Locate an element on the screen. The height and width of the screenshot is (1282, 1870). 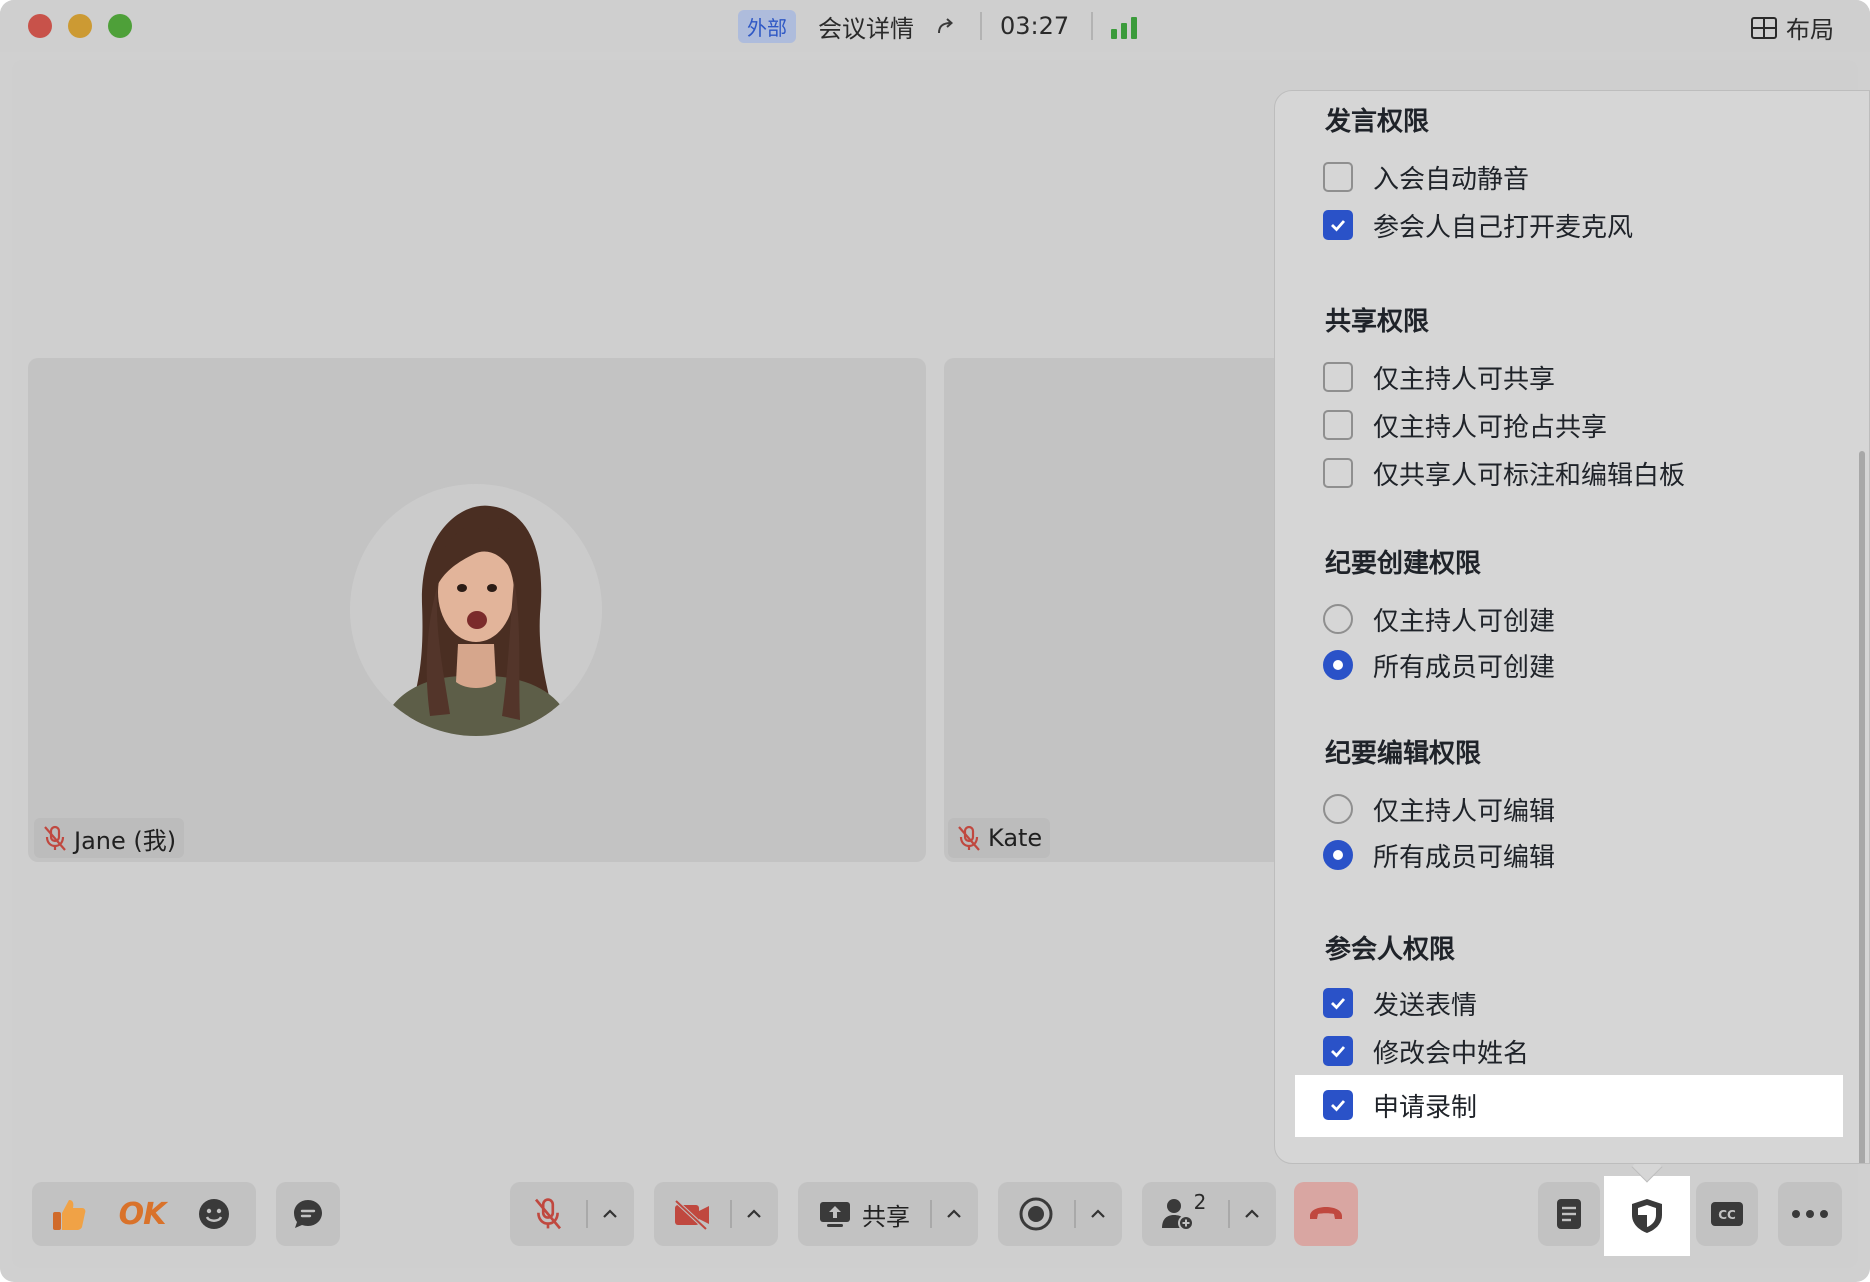
participant-nametag: Jane (我) is located at coordinates (109, 838).